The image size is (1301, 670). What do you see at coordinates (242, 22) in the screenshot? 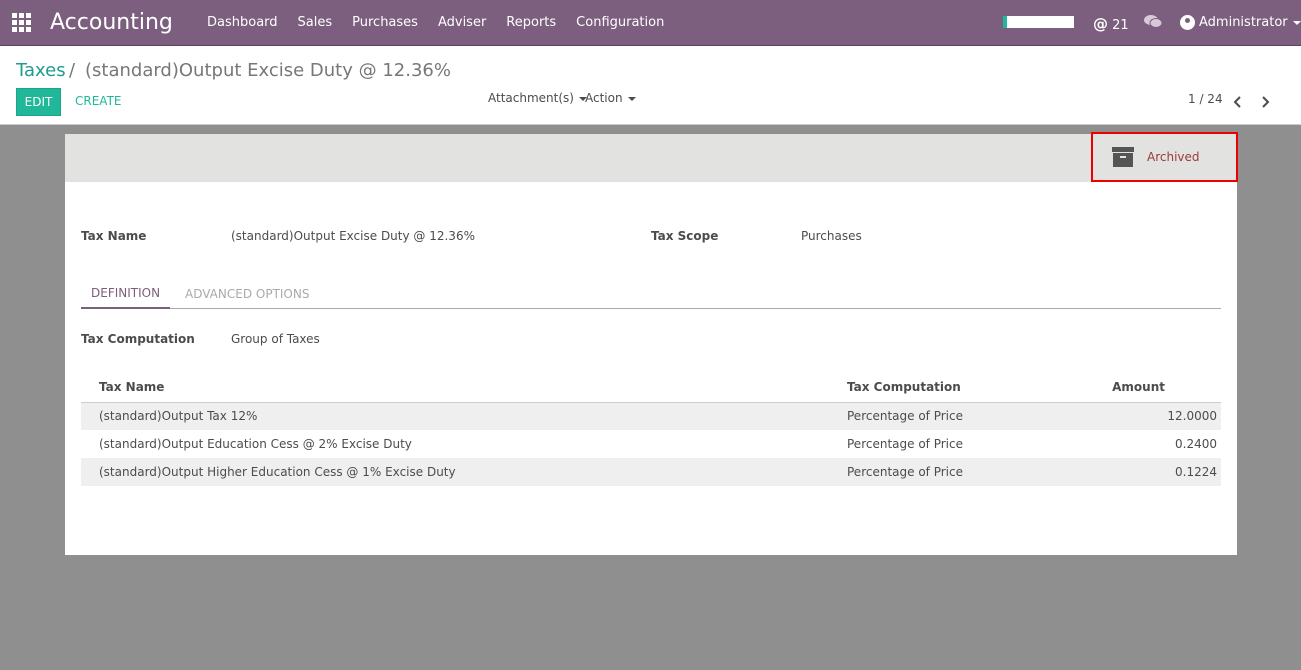
I see `menu-item-dashboard: Dashboard` at bounding box center [242, 22].